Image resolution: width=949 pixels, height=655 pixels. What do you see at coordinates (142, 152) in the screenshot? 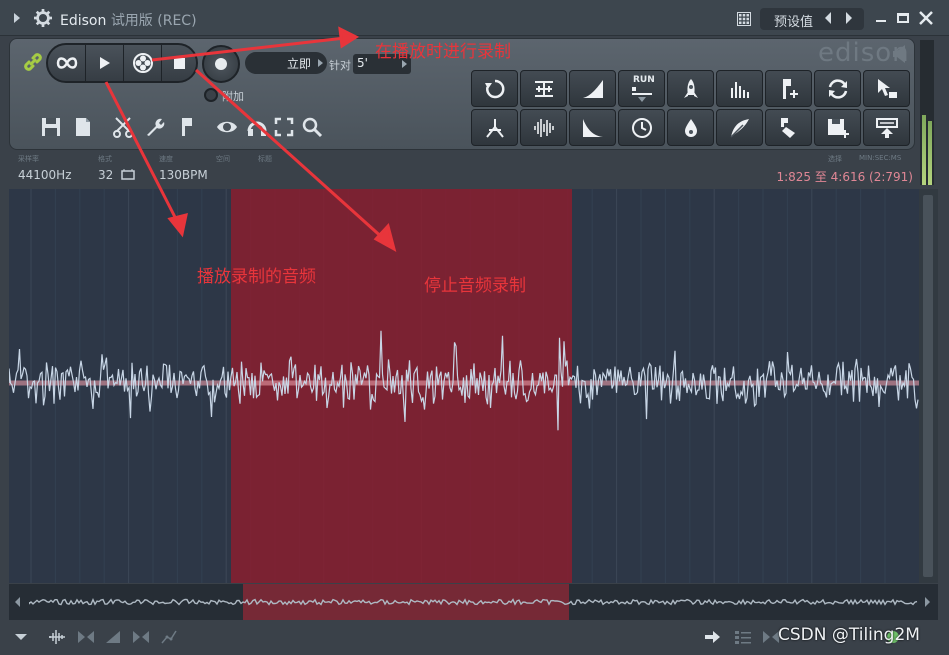
I see `arrow-play-recorded` at bounding box center [142, 152].